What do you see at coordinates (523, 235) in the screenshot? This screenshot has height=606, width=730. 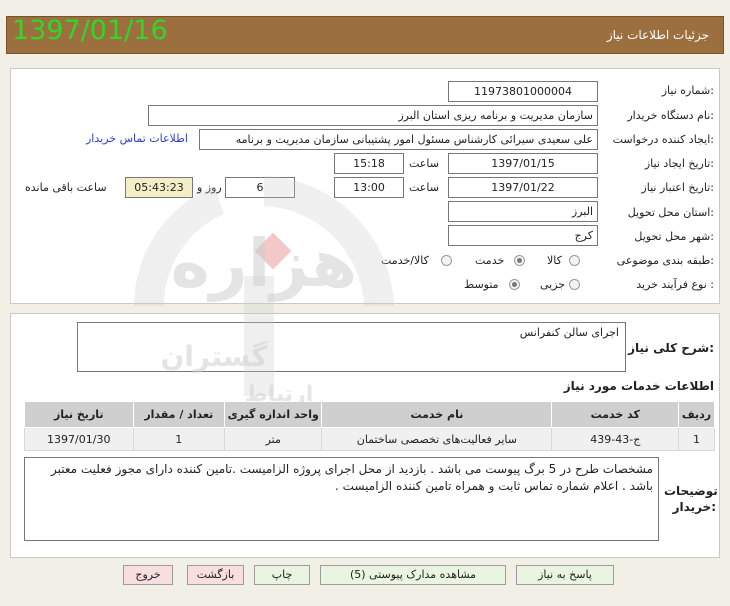 I see `city-field: کرج` at bounding box center [523, 235].